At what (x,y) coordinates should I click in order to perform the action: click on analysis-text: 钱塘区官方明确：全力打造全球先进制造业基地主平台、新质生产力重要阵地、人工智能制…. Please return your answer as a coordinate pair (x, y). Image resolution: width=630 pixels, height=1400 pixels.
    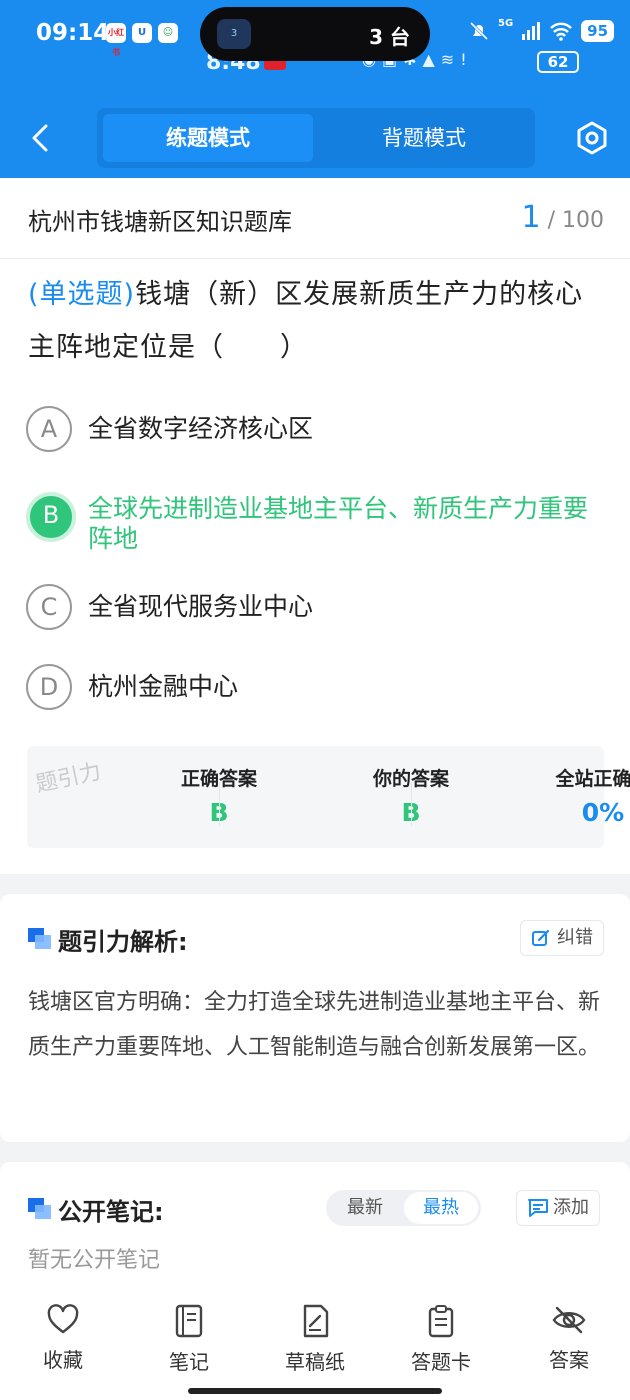
    Looking at the image, I should click on (314, 1025).